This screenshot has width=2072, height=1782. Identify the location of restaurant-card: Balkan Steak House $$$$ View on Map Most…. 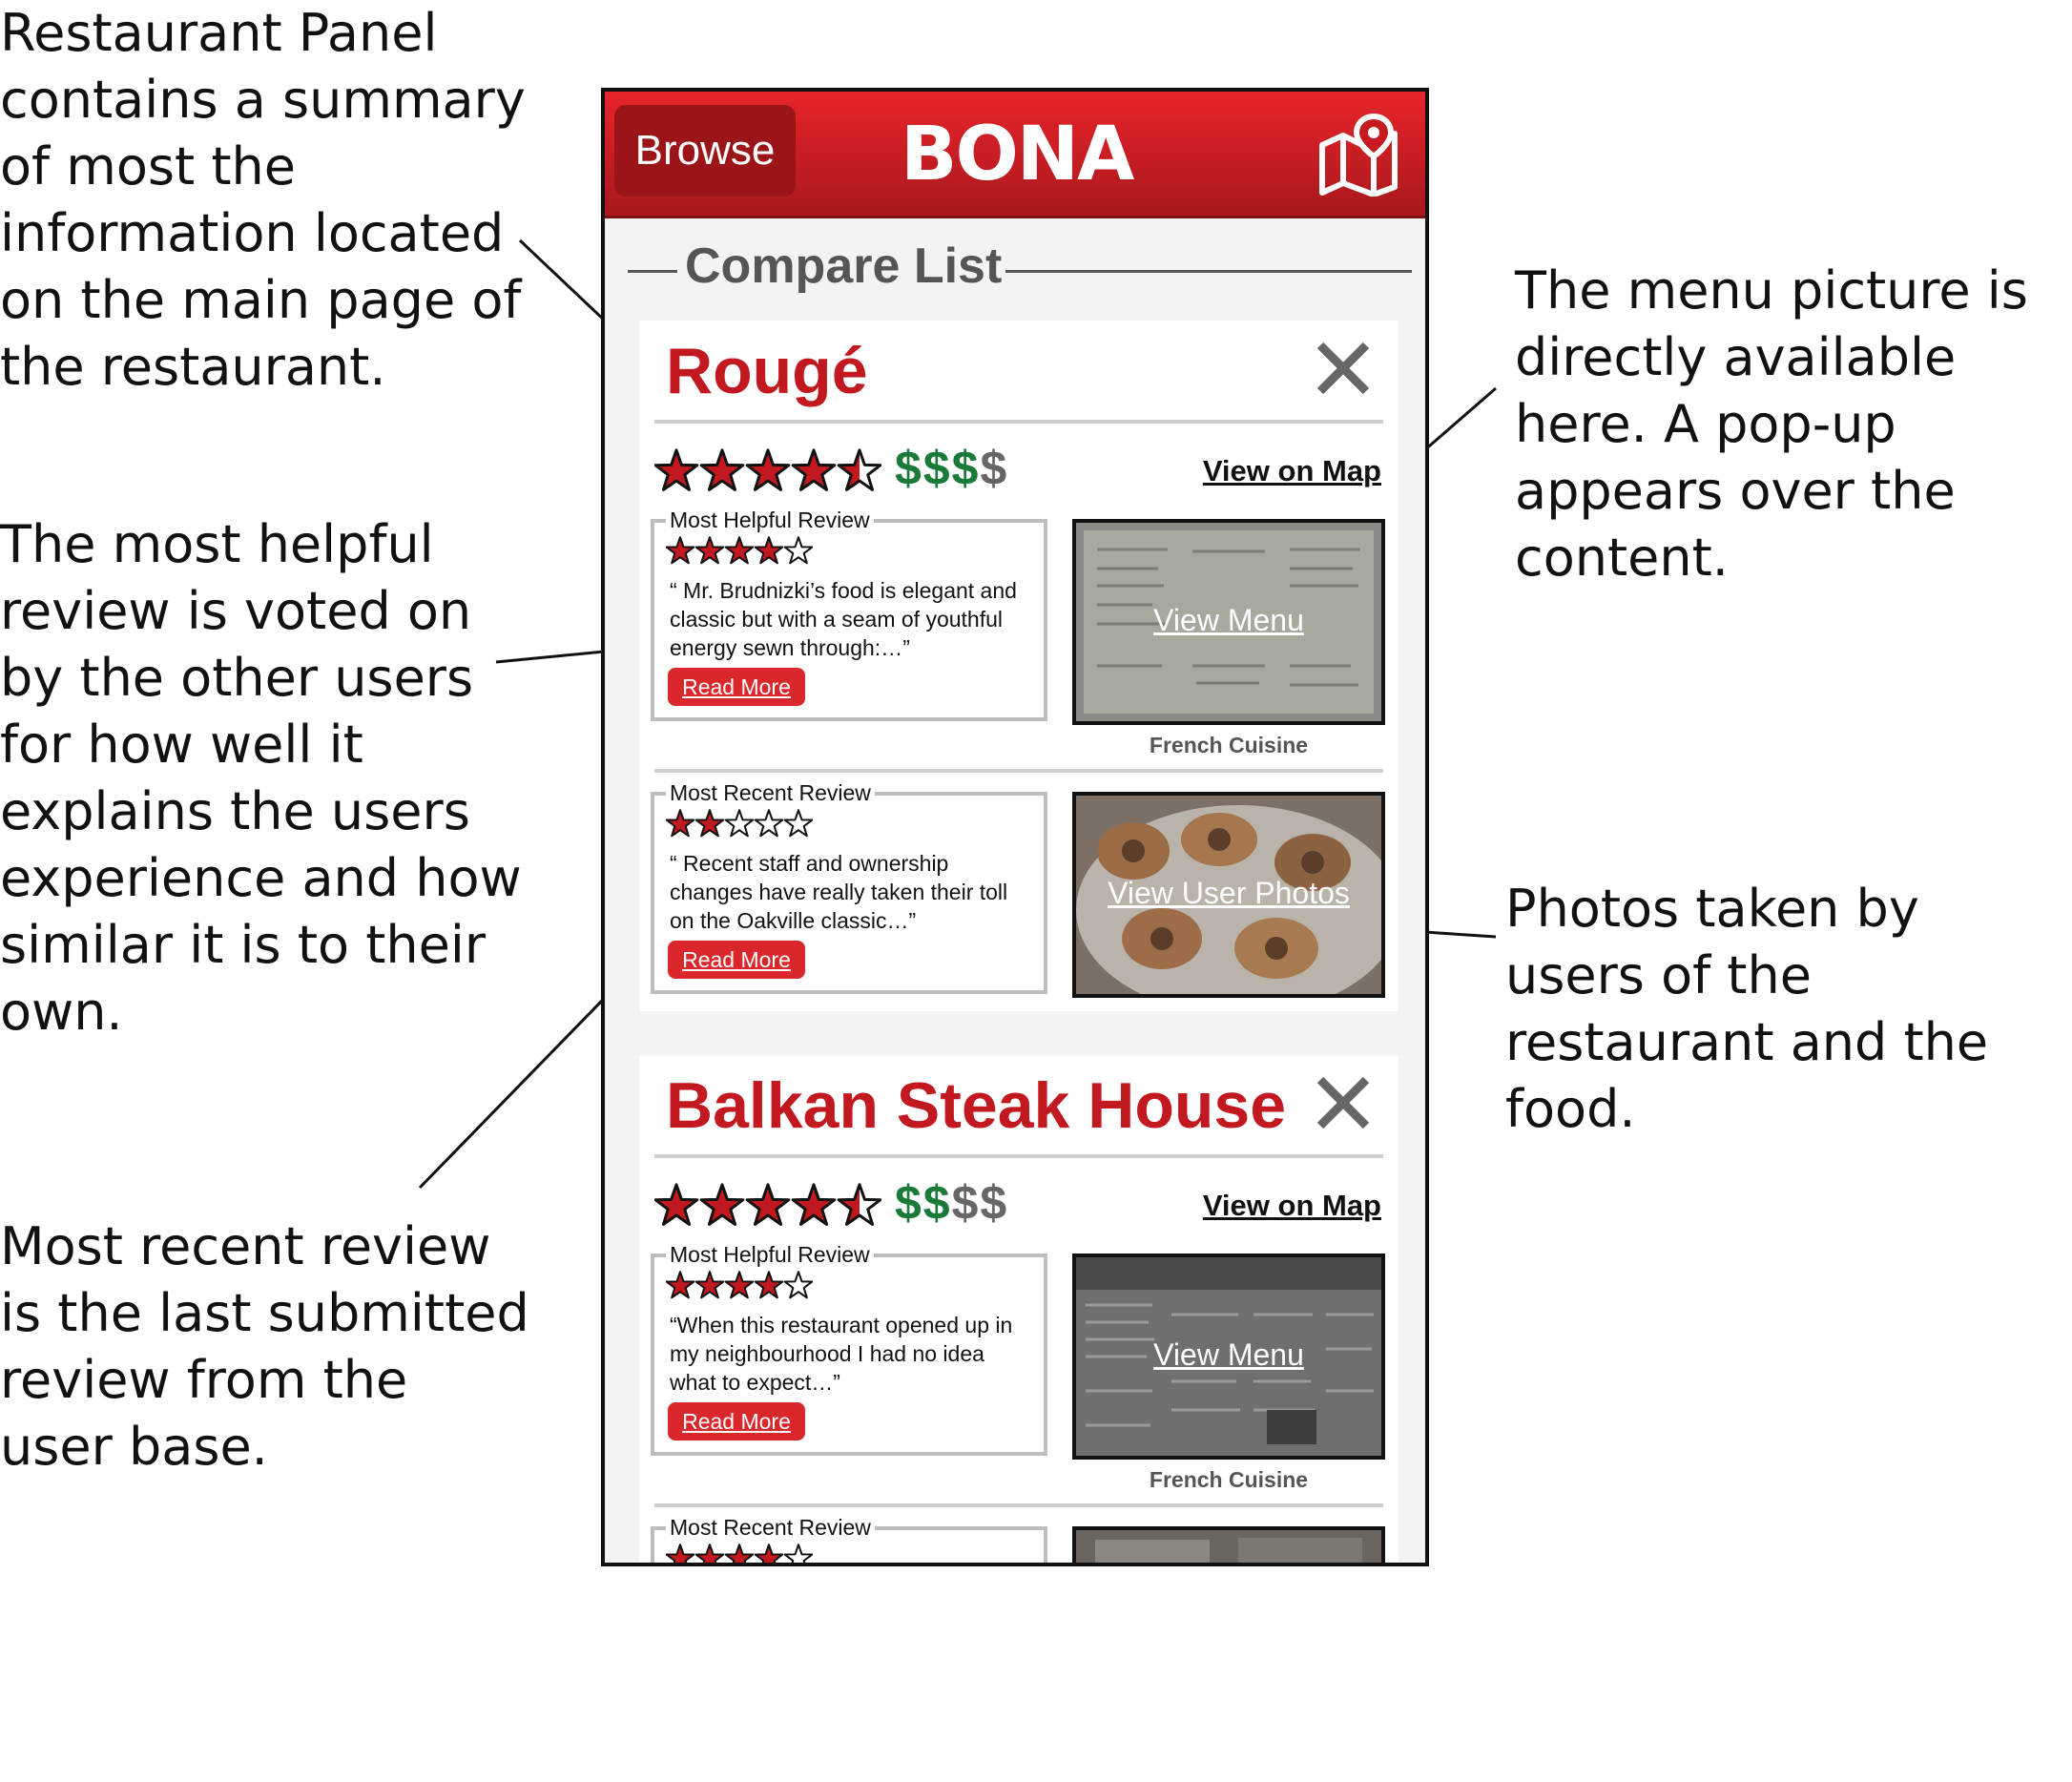
(1019, 1309).